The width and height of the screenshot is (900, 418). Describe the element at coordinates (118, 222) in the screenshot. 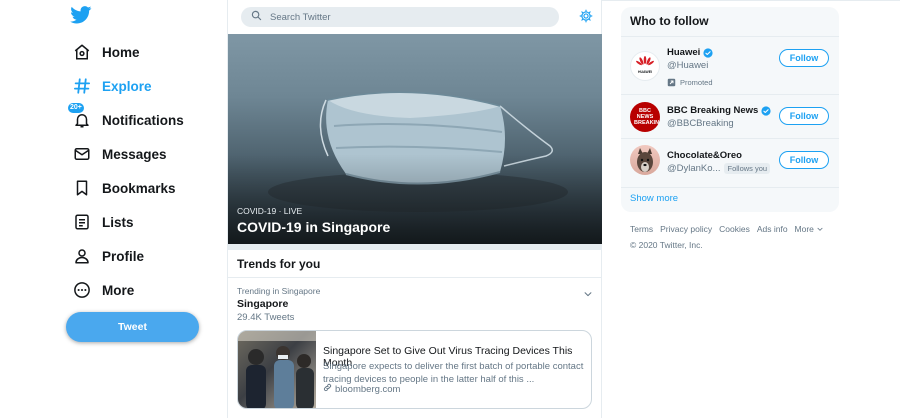

I see `sidebar-item-label: Lists` at that location.